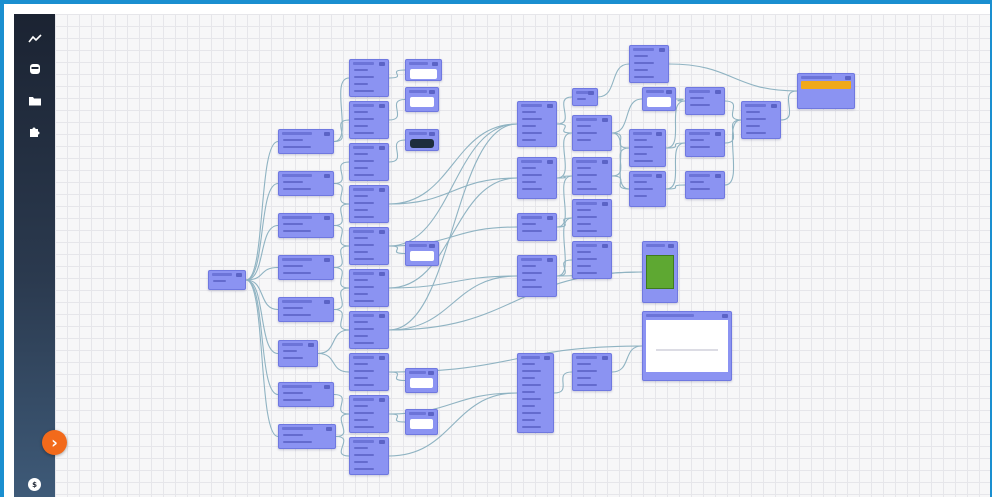  I want to click on info-button: $, so click(34, 484).